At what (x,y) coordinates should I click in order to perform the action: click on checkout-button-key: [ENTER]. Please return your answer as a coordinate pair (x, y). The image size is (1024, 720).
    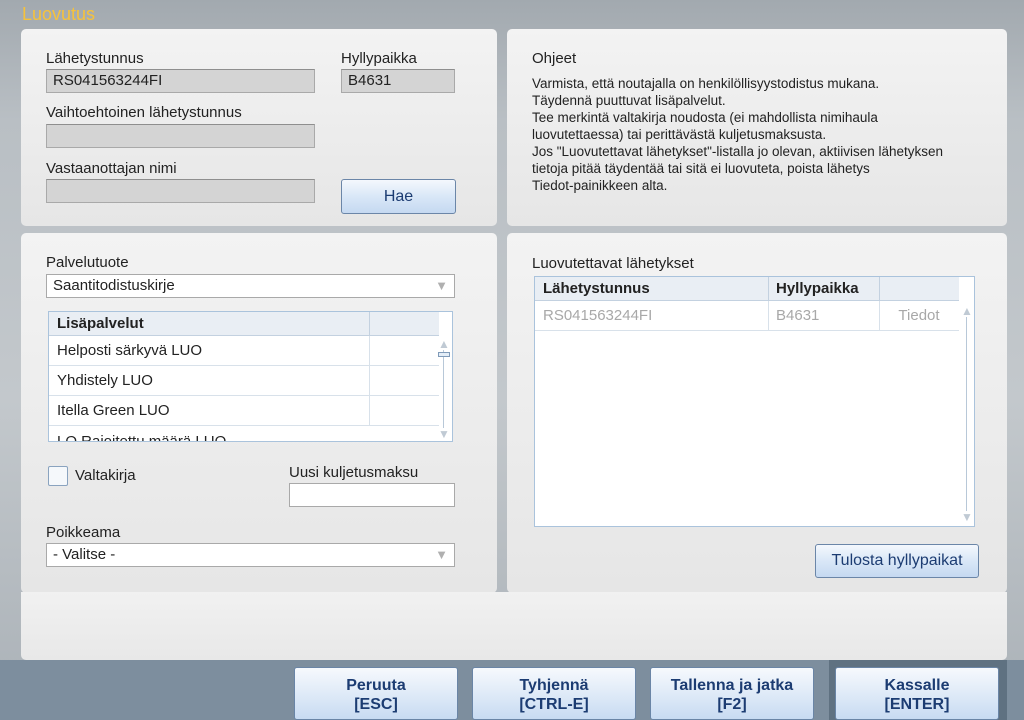
    Looking at the image, I should click on (917, 704).